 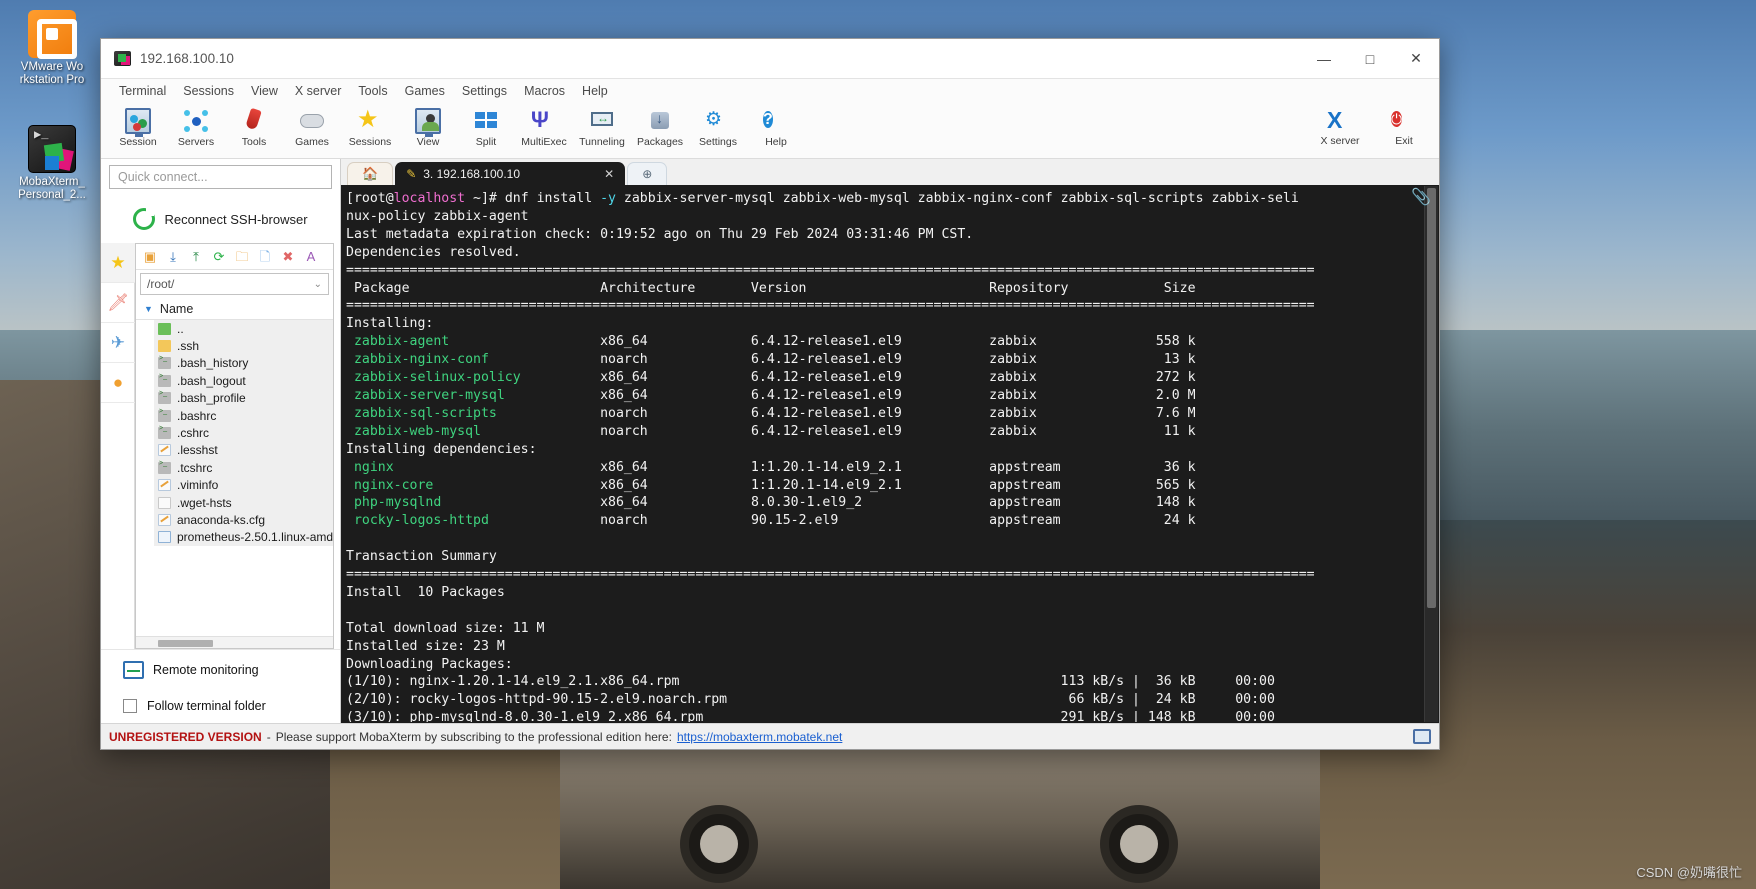 I want to click on sidebar-tab-tools: 🗡, so click(x=118, y=303).